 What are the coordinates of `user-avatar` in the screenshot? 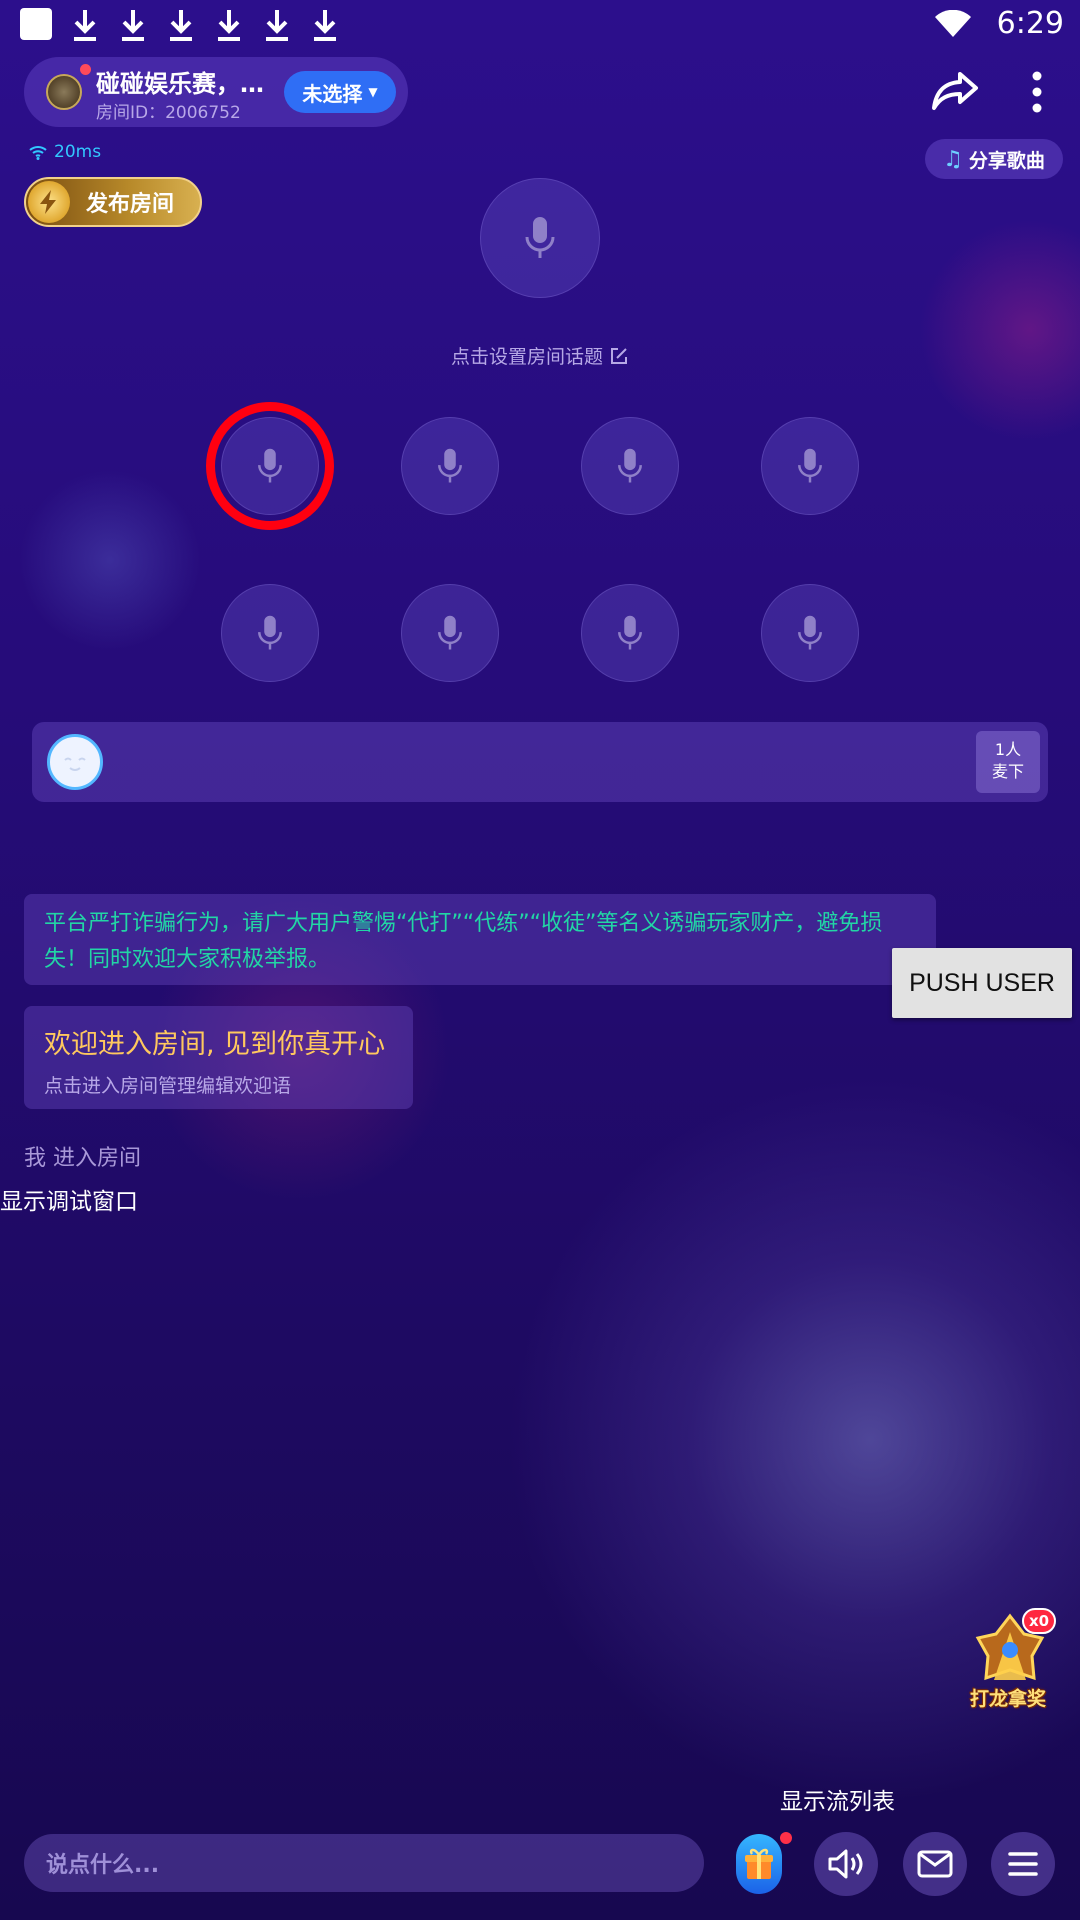 It's located at (75, 762).